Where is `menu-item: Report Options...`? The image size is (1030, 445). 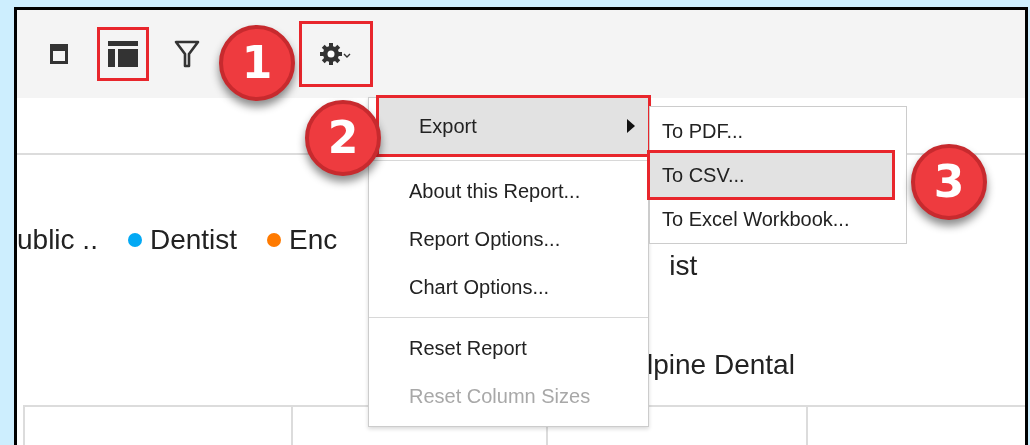 menu-item: Report Options... is located at coordinates (508, 239).